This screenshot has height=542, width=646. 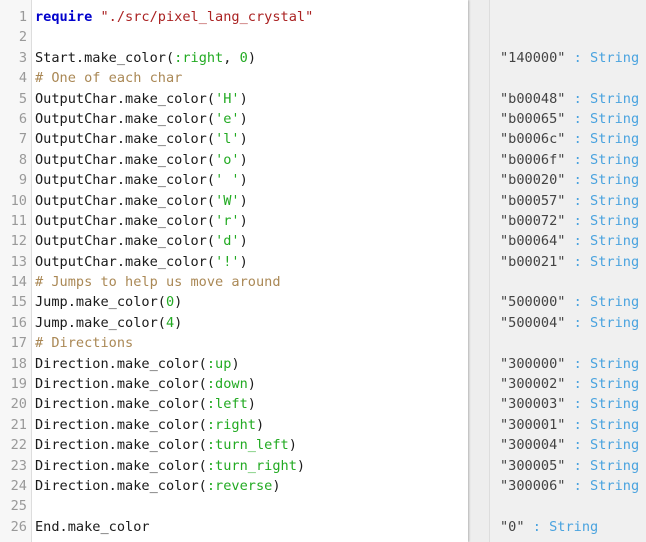 I want to click on code-line: 15 Jump.make_color(0), so click(x=234, y=302).